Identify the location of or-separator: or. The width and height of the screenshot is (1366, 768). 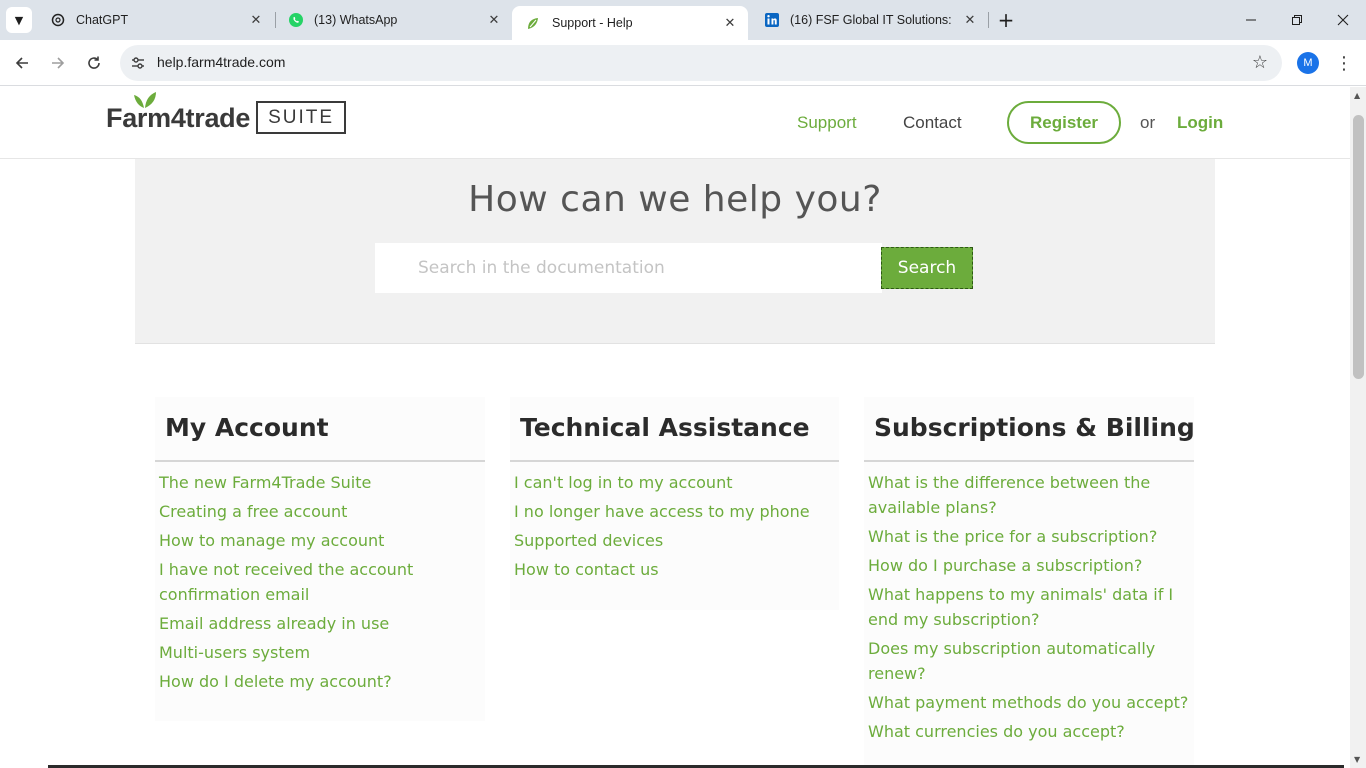
(1148, 122).